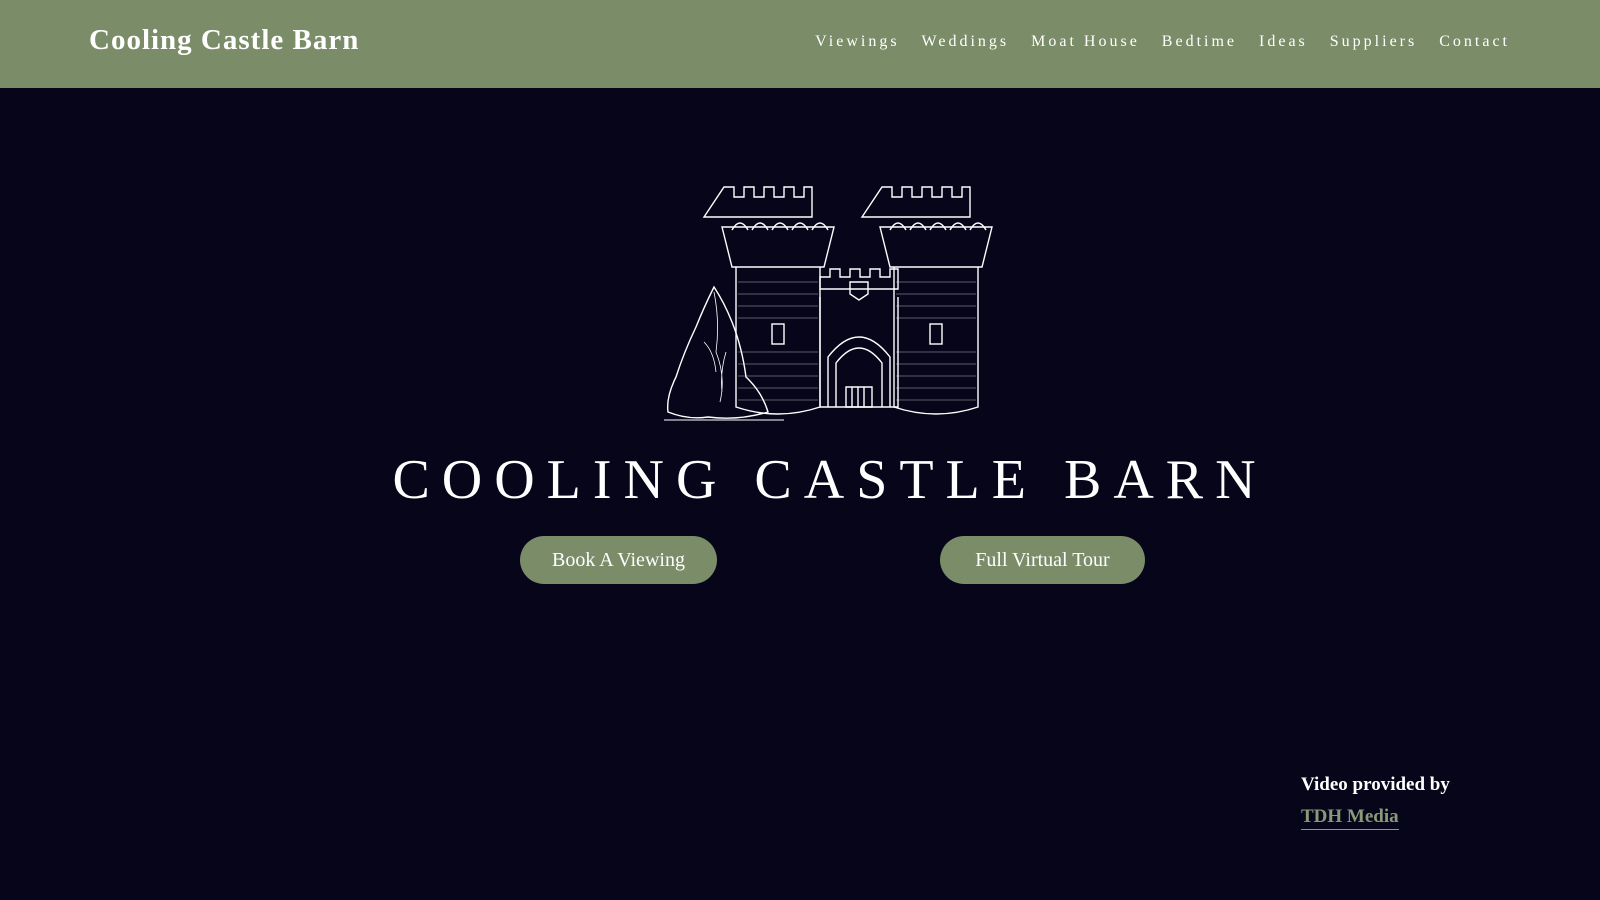 The width and height of the screenshot is (1600, 900). What do you see at coordinates (830, 480) in the screenshot?
I see `hero-title: COOLING CASTLE BARN` at bounding box center [830, 480].